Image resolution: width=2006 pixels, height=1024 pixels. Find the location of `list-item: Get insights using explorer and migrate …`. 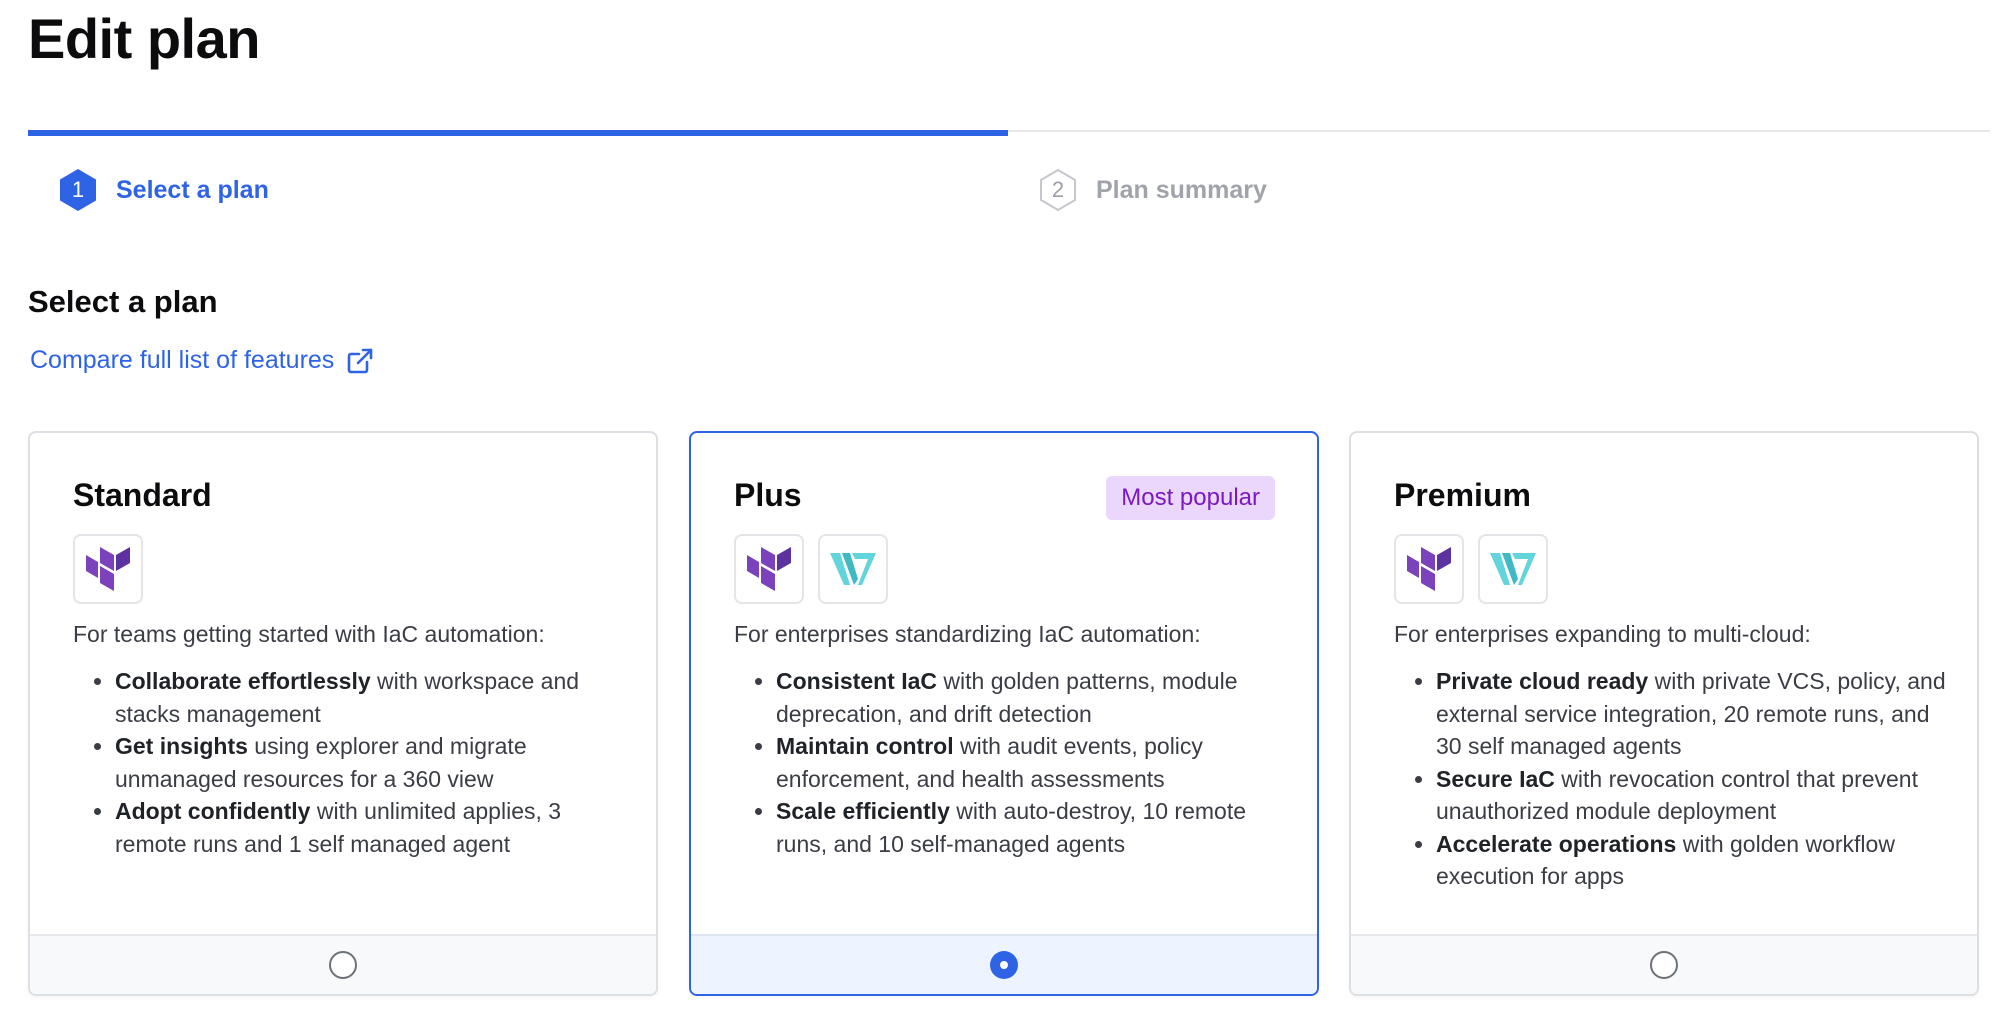

list-item: Get insights using explorer and migrate … is located at coordinates (375, 762).